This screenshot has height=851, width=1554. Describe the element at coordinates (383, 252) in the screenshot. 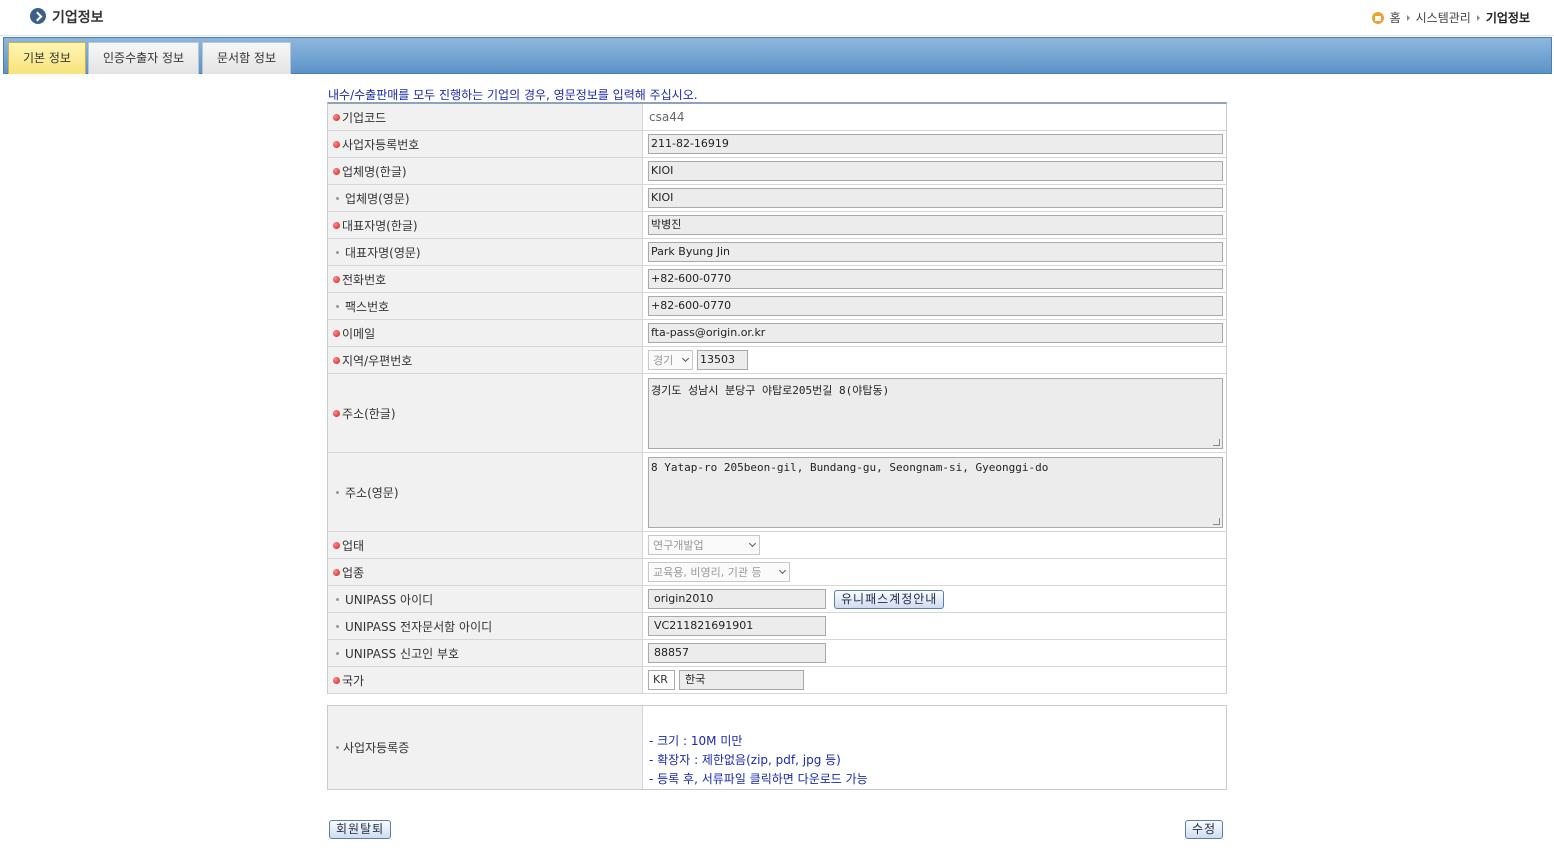

I see `label-ceo-en: 대표자명(영문)` at that location.